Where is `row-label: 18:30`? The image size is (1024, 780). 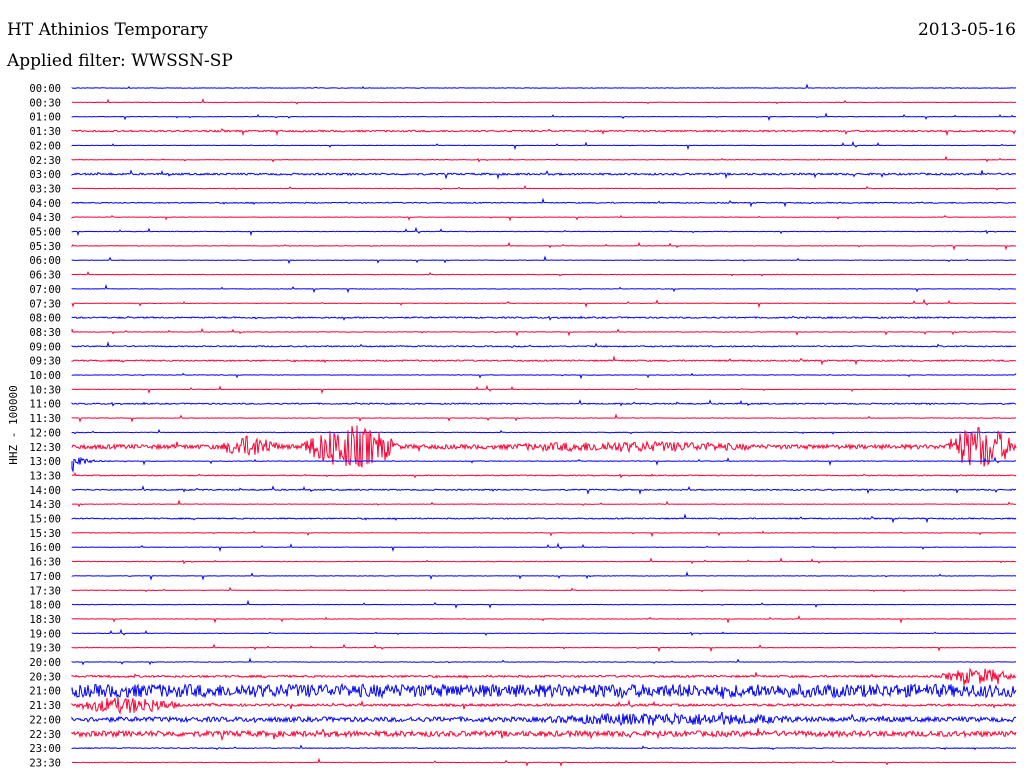 row-label: 18:30 is located at coordinates (45, 620).